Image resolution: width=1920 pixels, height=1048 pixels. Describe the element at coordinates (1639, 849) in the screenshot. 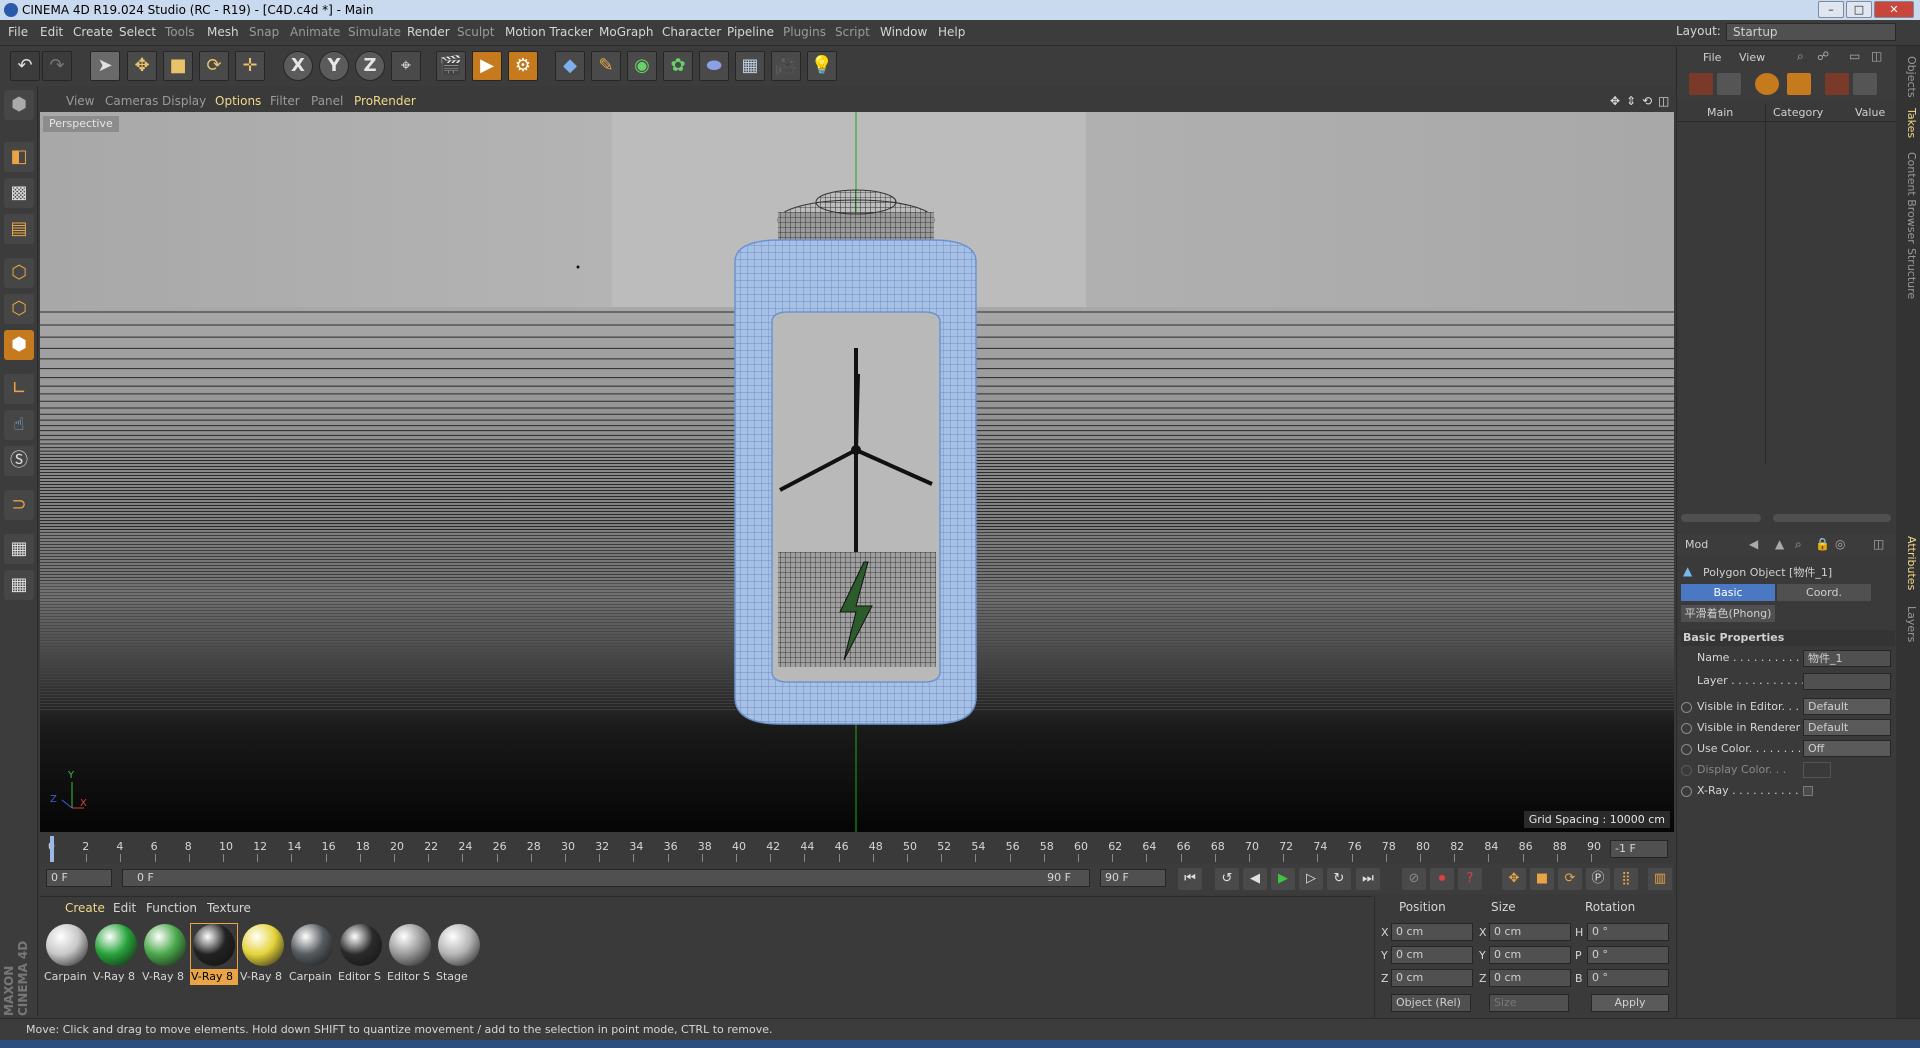

I see `timeline-end-marker: -1 F` at that location.